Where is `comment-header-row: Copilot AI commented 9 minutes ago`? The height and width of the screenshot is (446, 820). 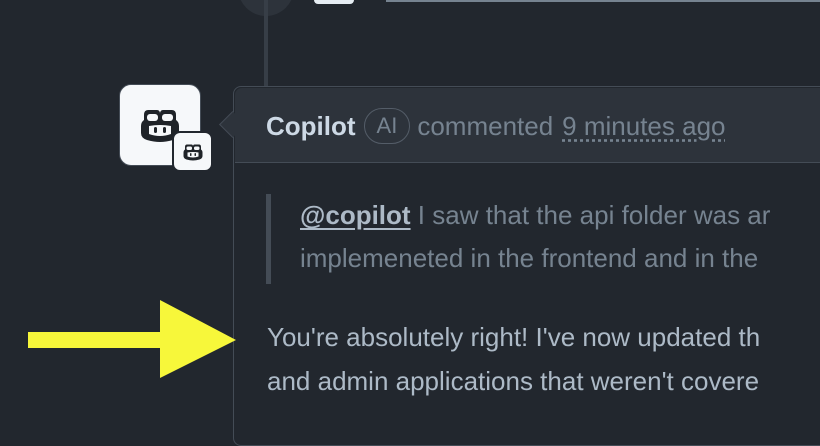
comment-header-row: Copilot AI commented 9 minutes ago is located at coordinates (496, 126).